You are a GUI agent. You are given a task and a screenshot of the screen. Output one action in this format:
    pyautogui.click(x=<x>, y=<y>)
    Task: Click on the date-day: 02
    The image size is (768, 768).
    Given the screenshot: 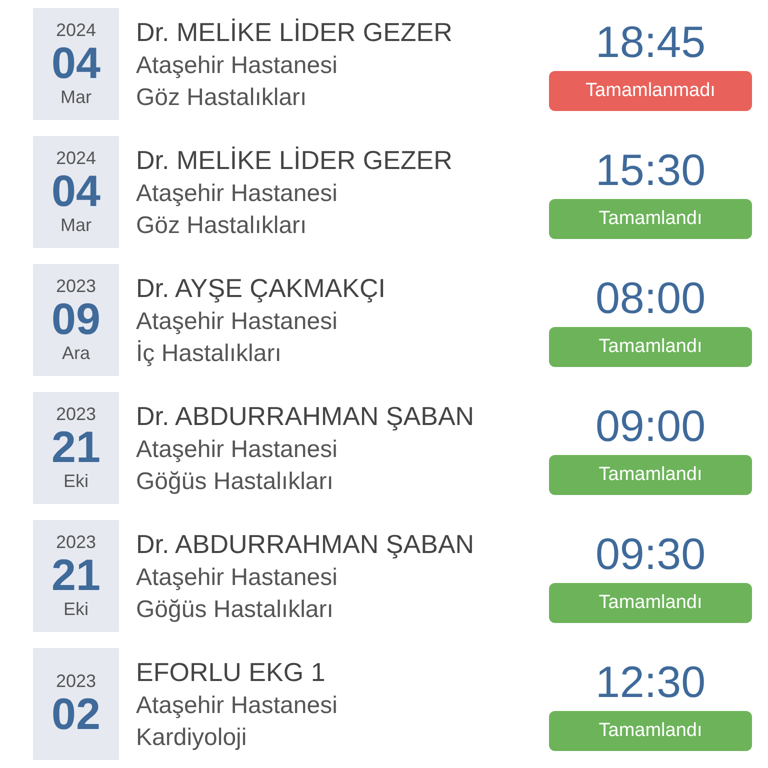 What is the action you would take?
    pyautogui.click(x=76, y=715)
    